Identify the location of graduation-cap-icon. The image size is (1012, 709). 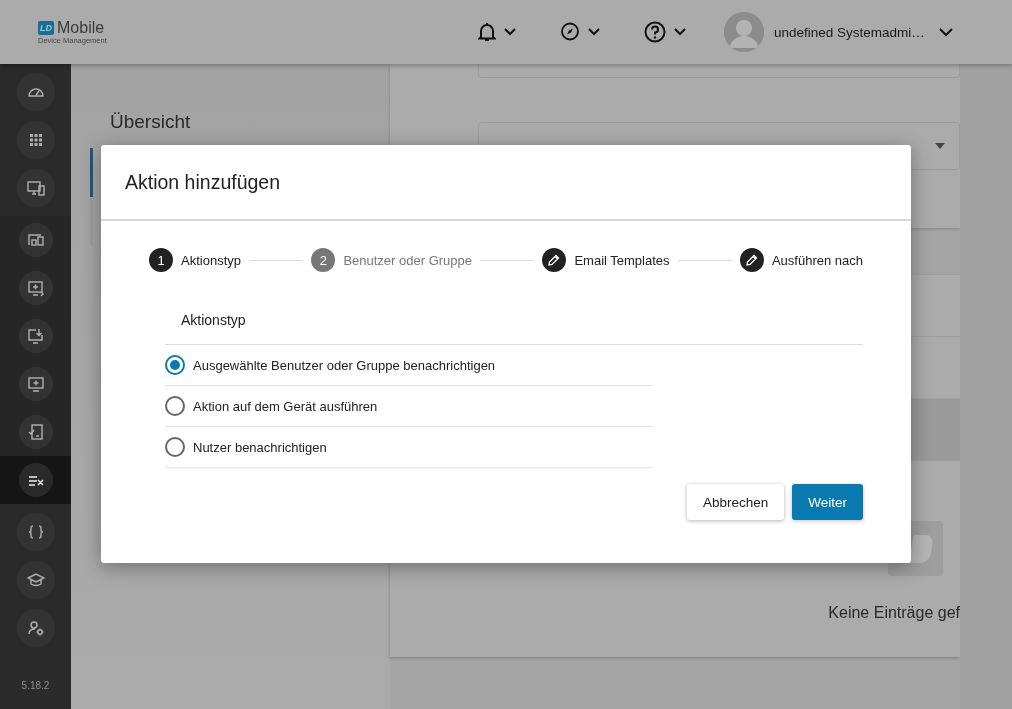
(35, 580).